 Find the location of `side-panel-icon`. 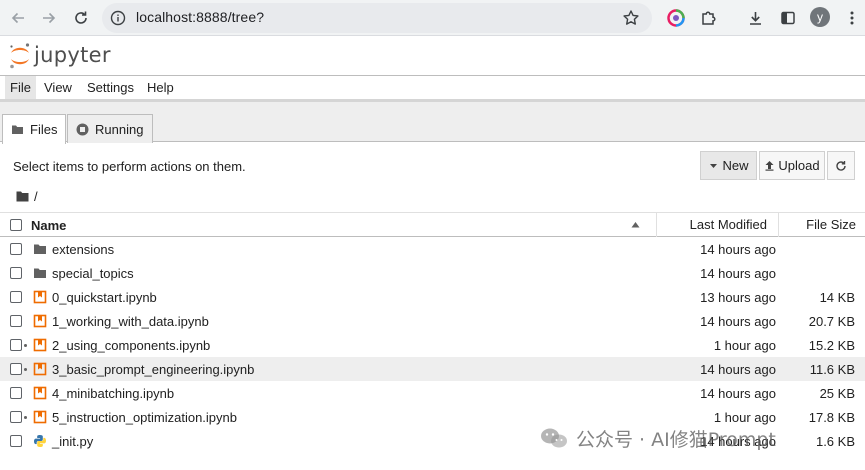

side-panel-icon is located at coordinates (788, 18).